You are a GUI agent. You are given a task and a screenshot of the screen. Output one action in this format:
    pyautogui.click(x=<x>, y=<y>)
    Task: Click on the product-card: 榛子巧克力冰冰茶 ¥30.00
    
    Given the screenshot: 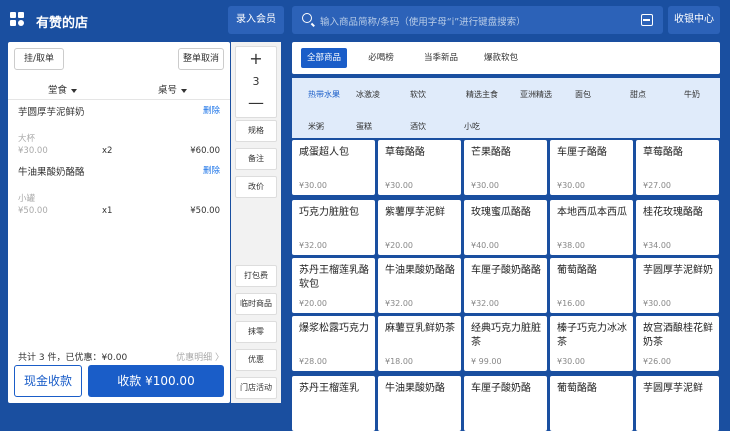 What is the action you would take?
    pyautogui.click(x=591, y=343)
    